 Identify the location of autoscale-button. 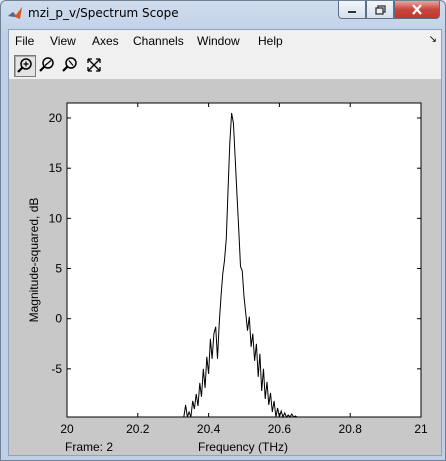
(94, 65).